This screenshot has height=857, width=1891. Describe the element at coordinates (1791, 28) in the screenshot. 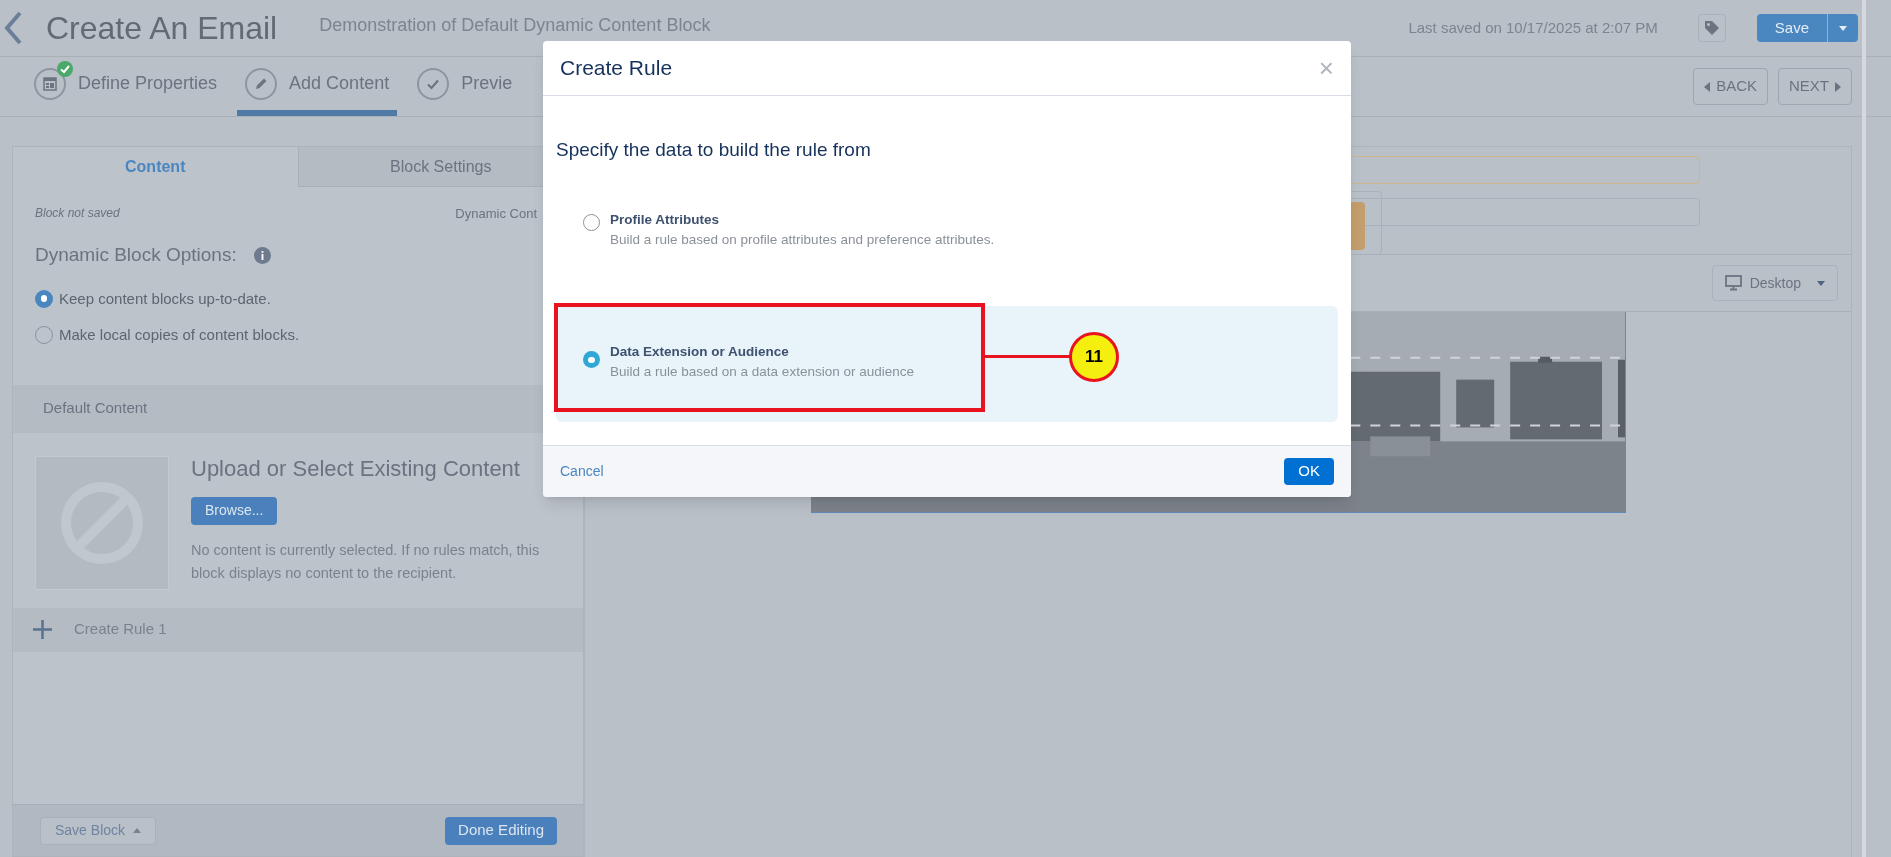

I see `save-button: Save` at that location.